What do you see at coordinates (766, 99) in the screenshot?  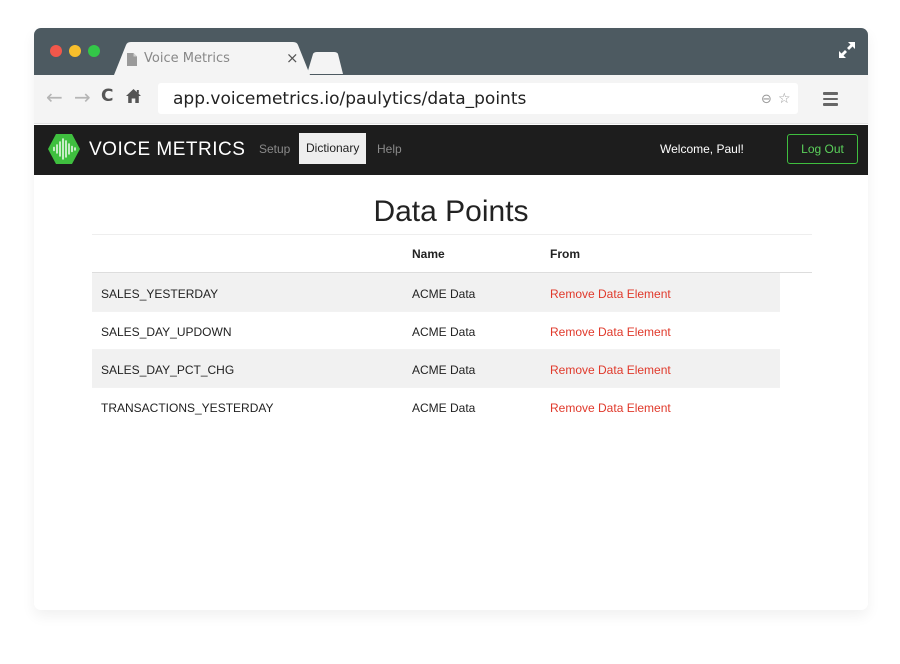 I see `zoom-icon: ⊖` at bounding box center [766, 99].